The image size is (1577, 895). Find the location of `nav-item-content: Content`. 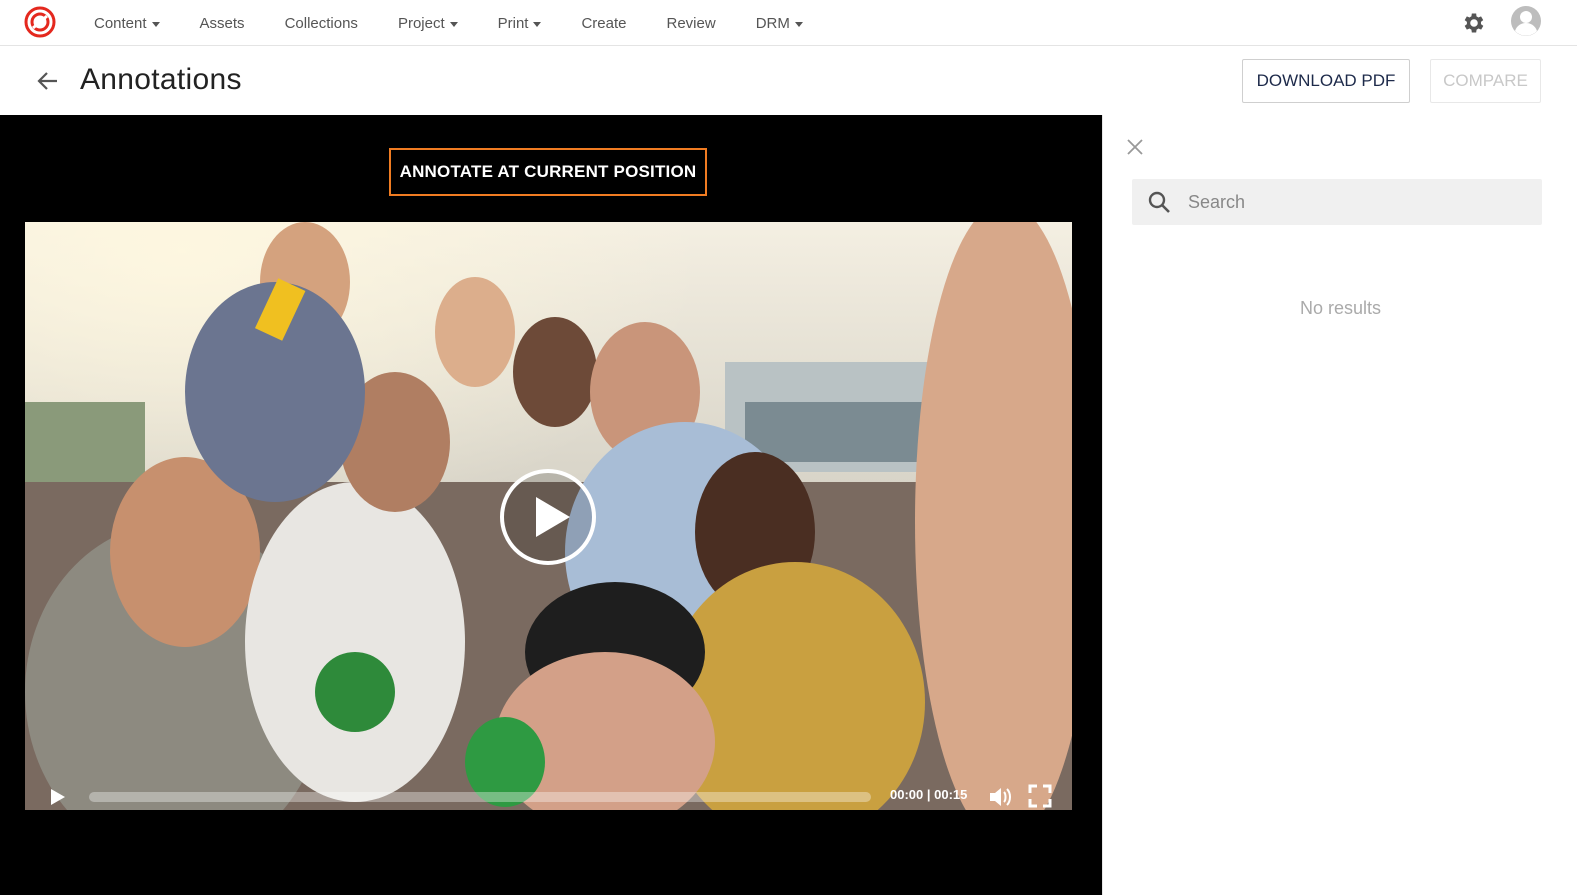

nav-item-content: Content is located at coordinates (127, 23).